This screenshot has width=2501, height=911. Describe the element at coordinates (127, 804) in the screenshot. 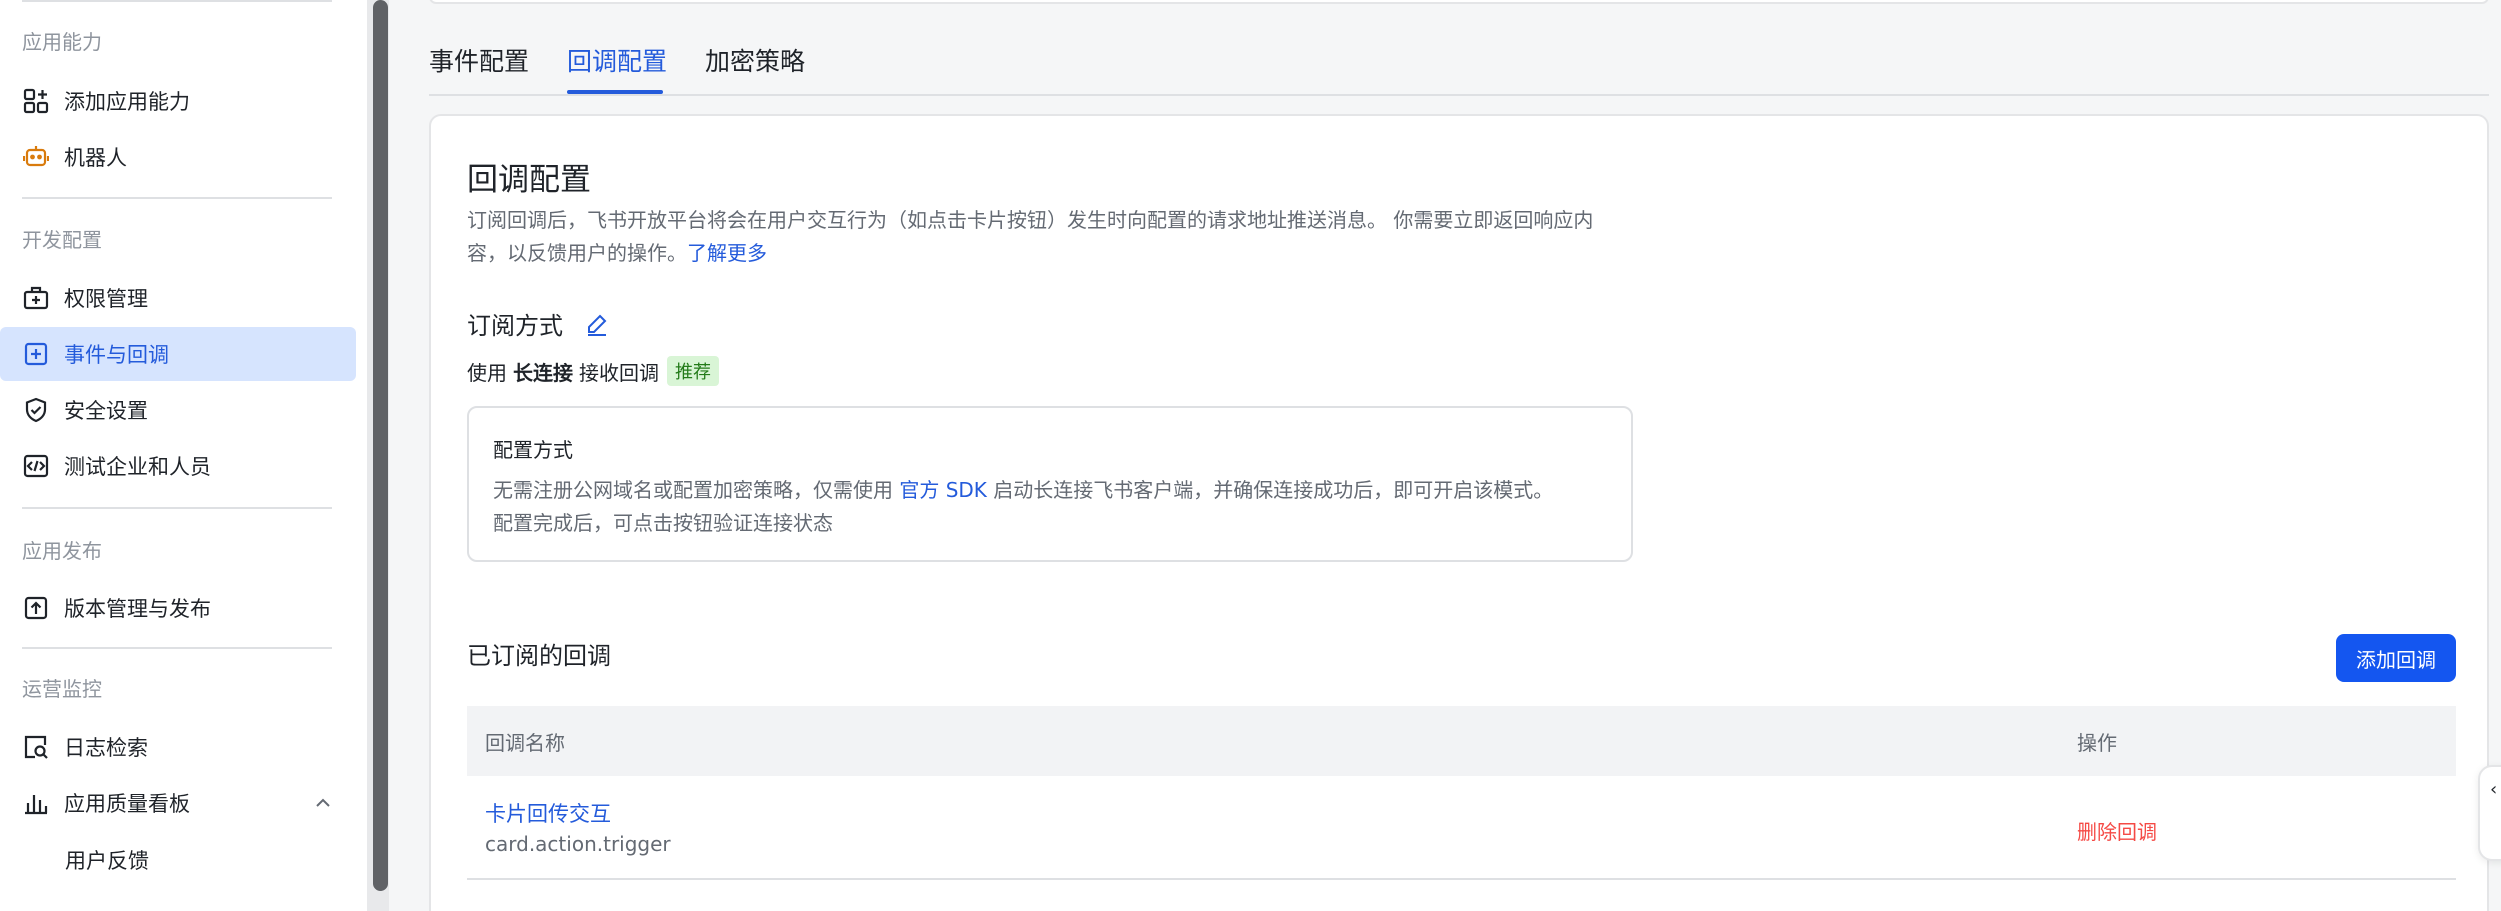

I see `sidebar-item-label: 应用质量看板` at that location.